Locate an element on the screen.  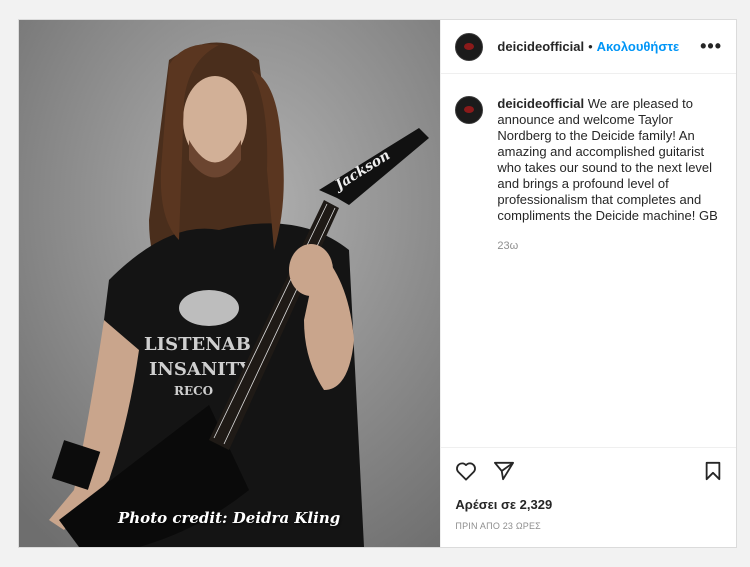
action-bar is located at coordinates (588, 470).